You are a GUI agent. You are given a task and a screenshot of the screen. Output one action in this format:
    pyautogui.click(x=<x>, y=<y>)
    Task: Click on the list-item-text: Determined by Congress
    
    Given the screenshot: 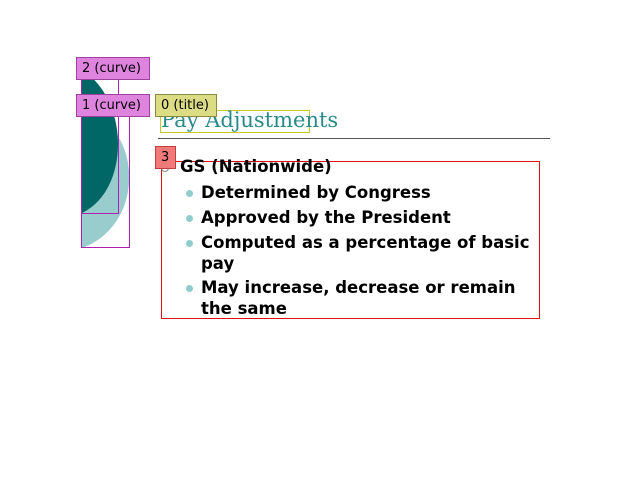 What is the action you would take?
    pyautogui.click(x=316, y=192)
    